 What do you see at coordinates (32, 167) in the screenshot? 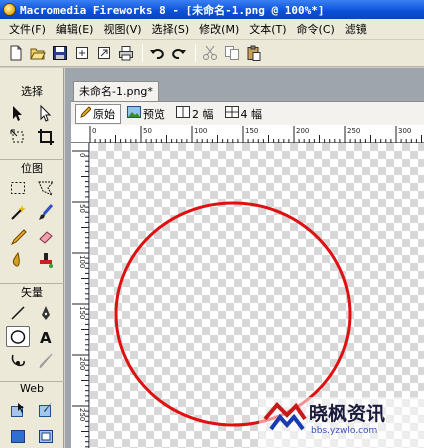
I see `tools-section-bitmap: 位图` at bounding box center [32, 167].